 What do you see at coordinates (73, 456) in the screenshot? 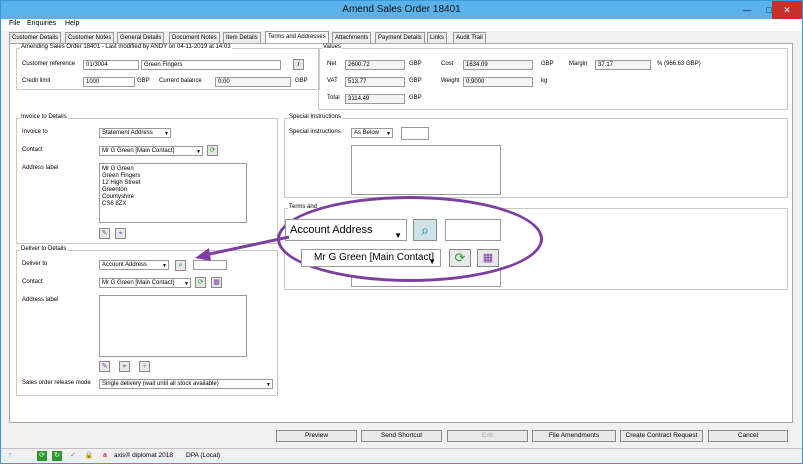
I see `checklist-icon: ✓` at bounding box center [73, 456].